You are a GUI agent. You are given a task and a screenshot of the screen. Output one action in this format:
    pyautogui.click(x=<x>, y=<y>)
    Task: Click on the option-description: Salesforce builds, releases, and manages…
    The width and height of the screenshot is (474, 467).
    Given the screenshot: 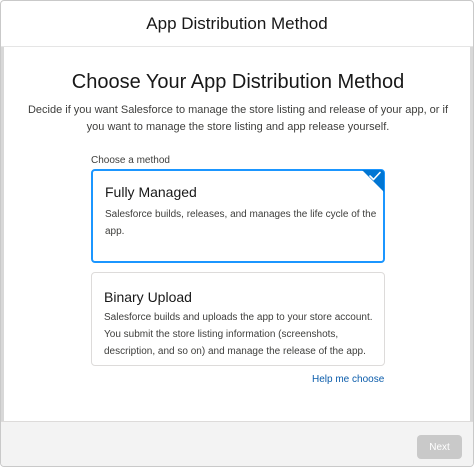 What is the action you would take?
    pyautogui.click(x=241, y=223)
    